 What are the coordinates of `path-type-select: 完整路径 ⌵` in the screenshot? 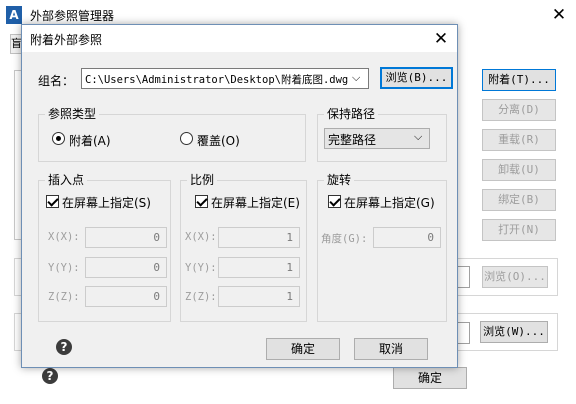 It's located at (377, 138).